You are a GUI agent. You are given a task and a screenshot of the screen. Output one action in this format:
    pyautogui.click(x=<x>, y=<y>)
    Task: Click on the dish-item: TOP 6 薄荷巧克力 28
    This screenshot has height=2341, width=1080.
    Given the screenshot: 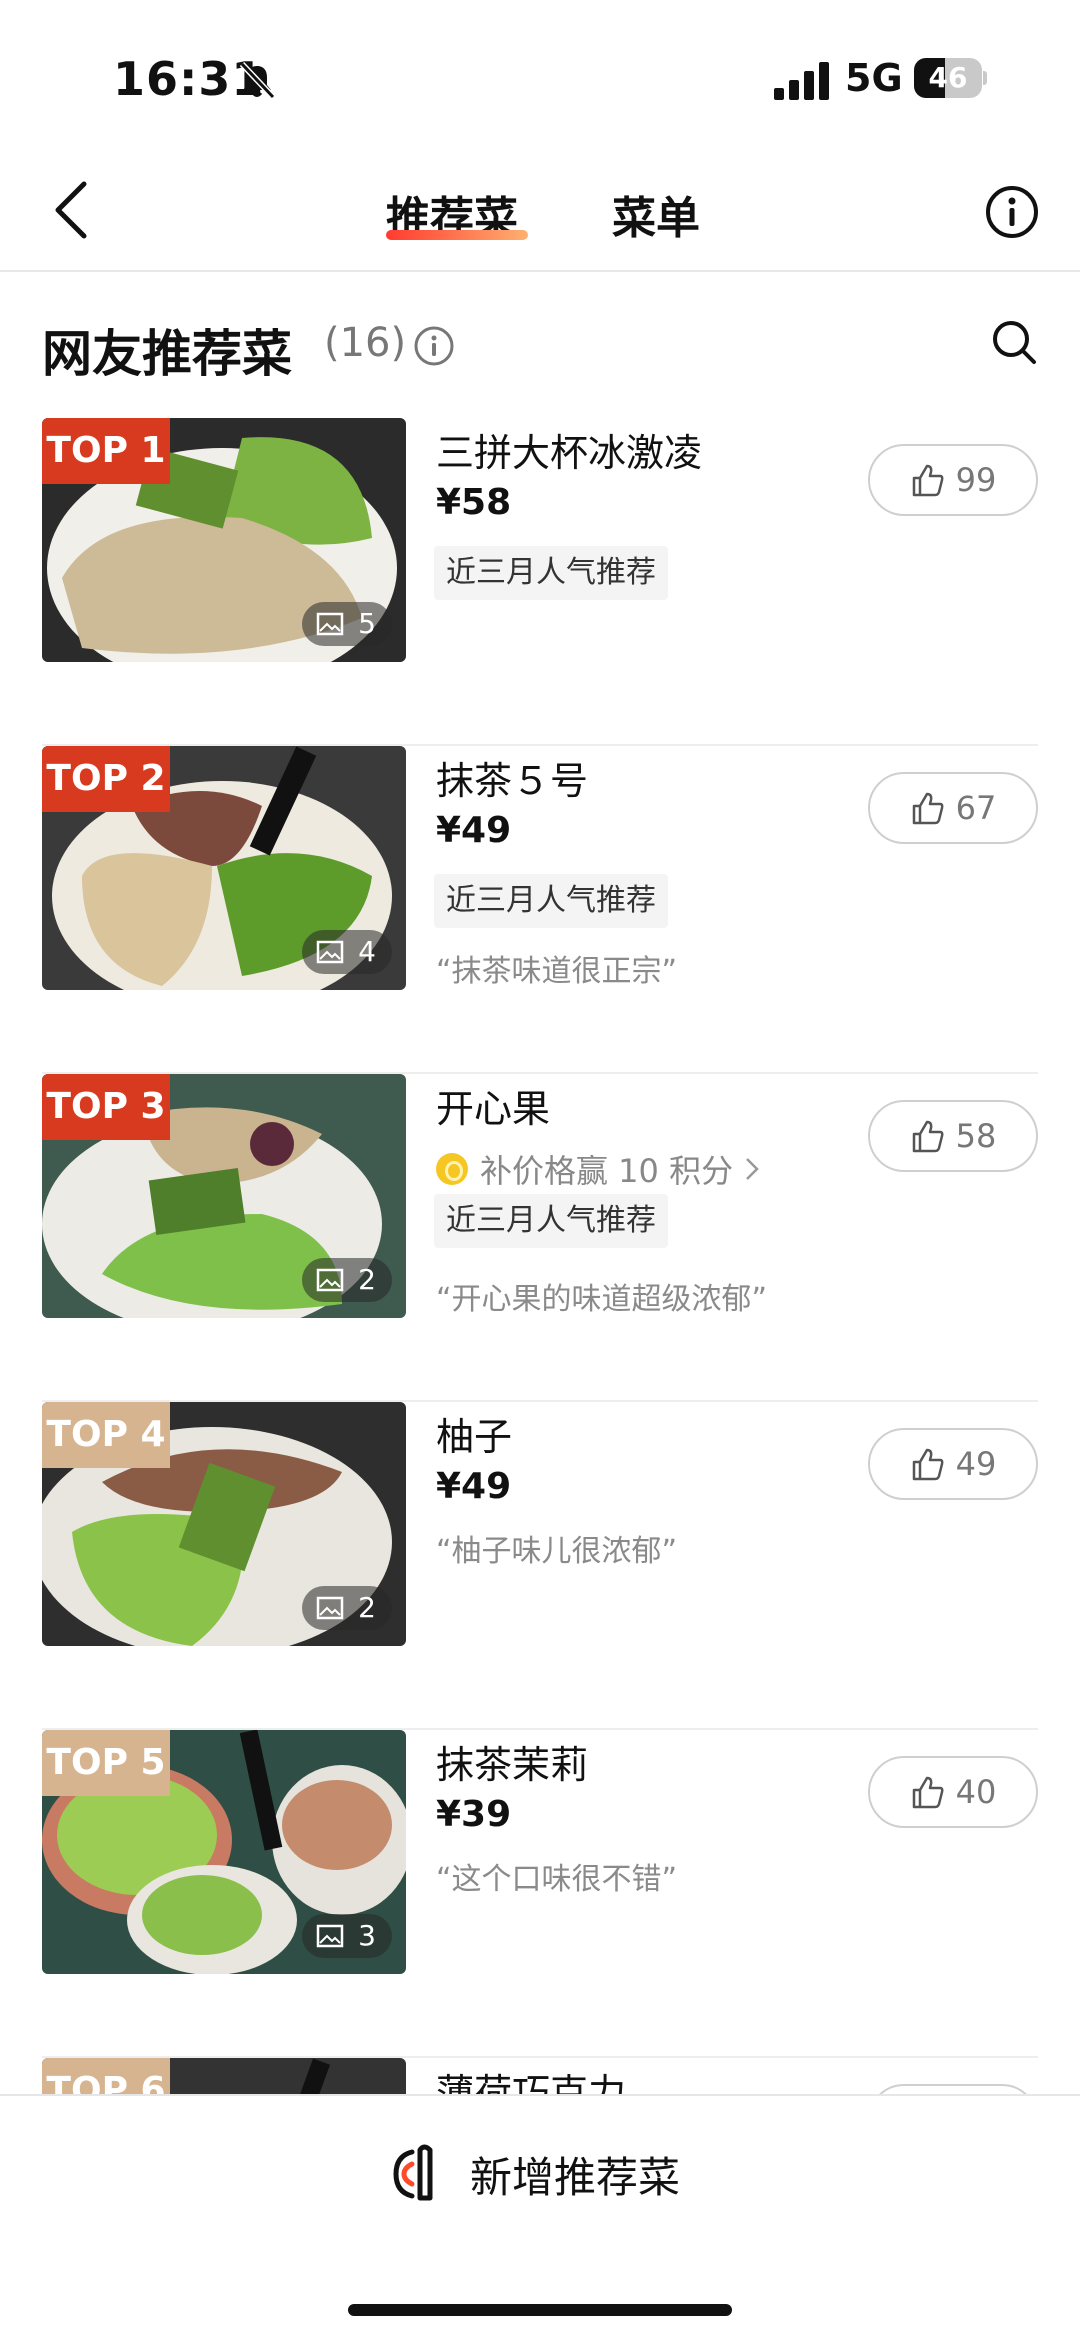 What is the action you would take?
    pyautogui.click(x=540, y=2076)
    